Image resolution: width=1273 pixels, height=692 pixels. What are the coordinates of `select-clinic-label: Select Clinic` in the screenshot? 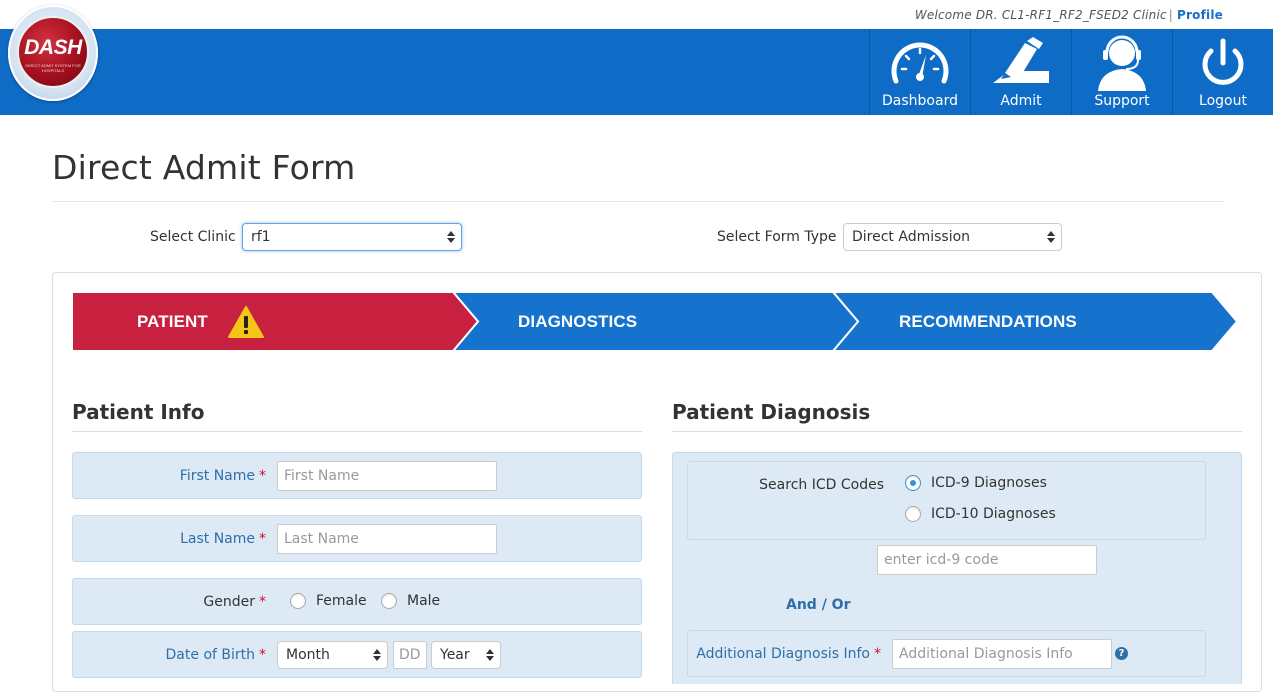 It's located at (193, 237).